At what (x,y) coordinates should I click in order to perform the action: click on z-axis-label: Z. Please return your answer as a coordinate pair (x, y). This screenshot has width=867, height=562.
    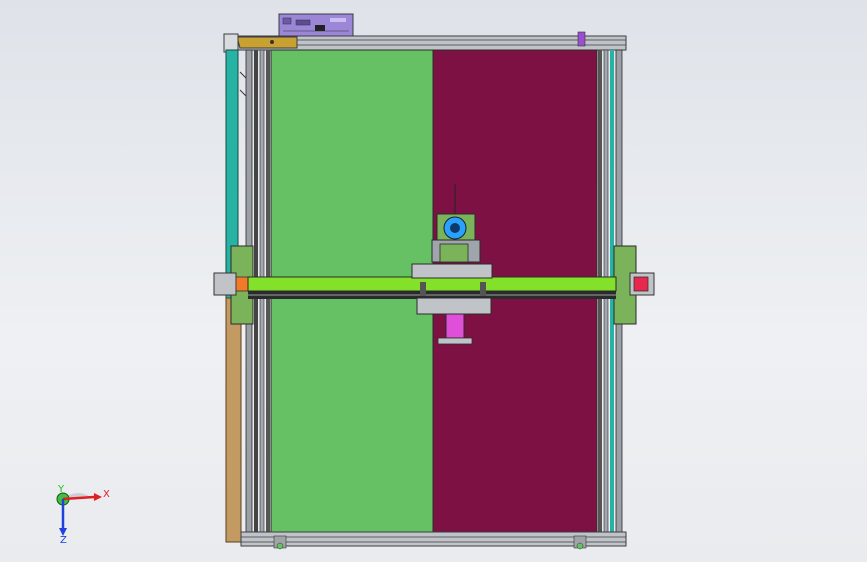
    Looking at the image, I should click on (63, 540).